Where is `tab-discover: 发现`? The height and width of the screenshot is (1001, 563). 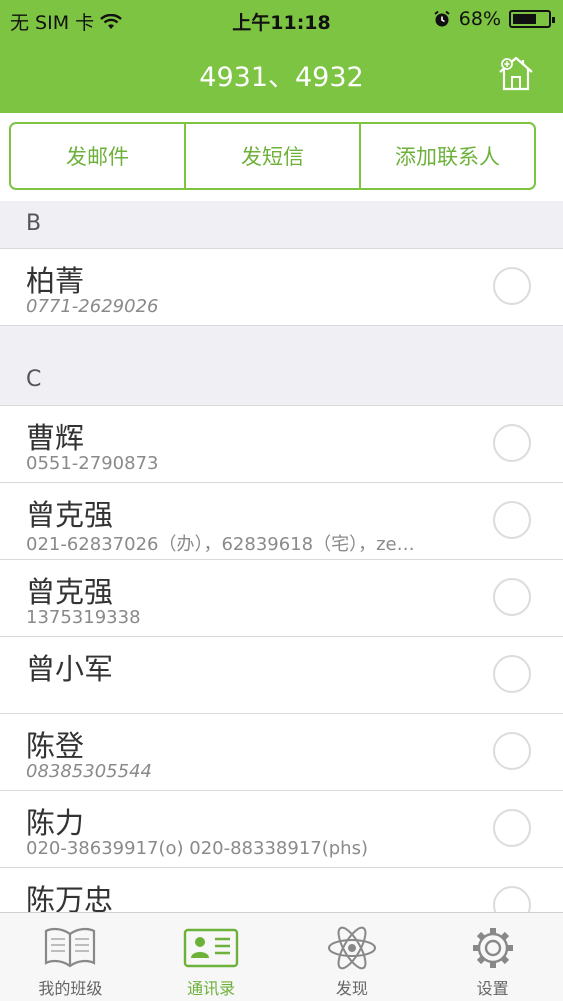 tab-discover: 发现 is located at coordinates (352, 957).